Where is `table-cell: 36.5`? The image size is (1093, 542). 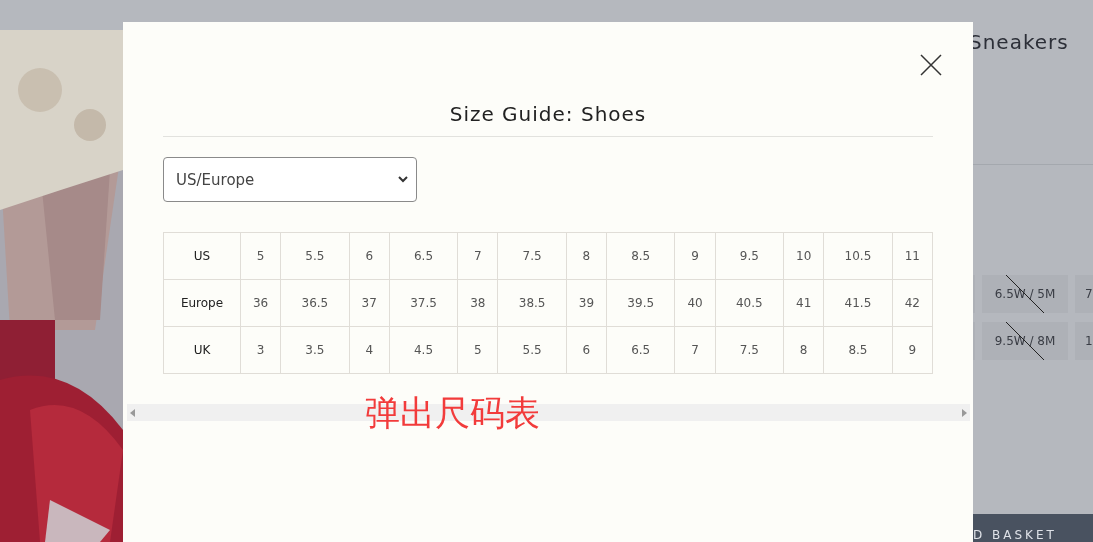 table-cell: 36.5 is located at coordinates (315, 303).